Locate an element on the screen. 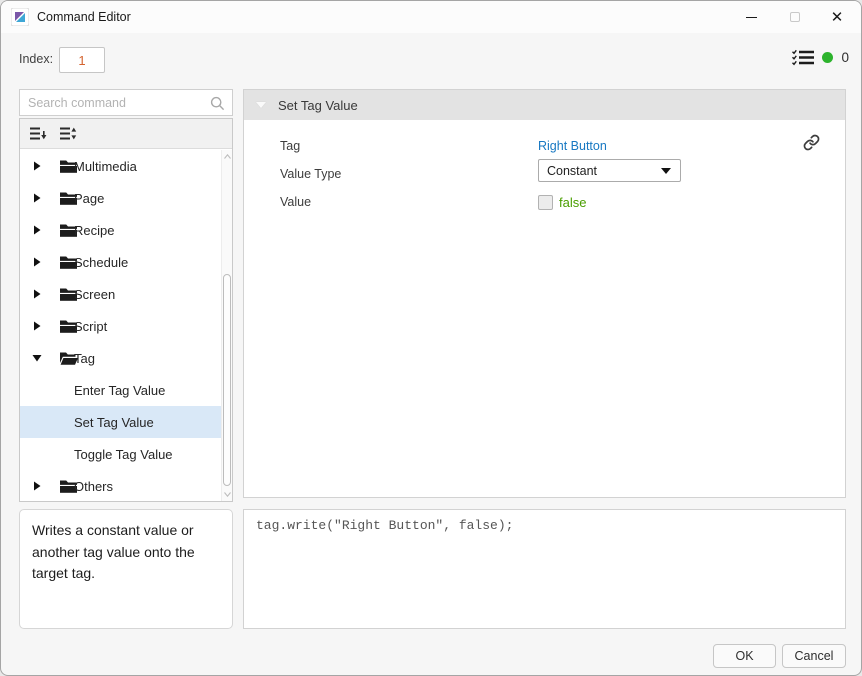 Image resolution: width=862 pixels, height=676 pixels. minimize-icon is located at coordinates (751, 17).